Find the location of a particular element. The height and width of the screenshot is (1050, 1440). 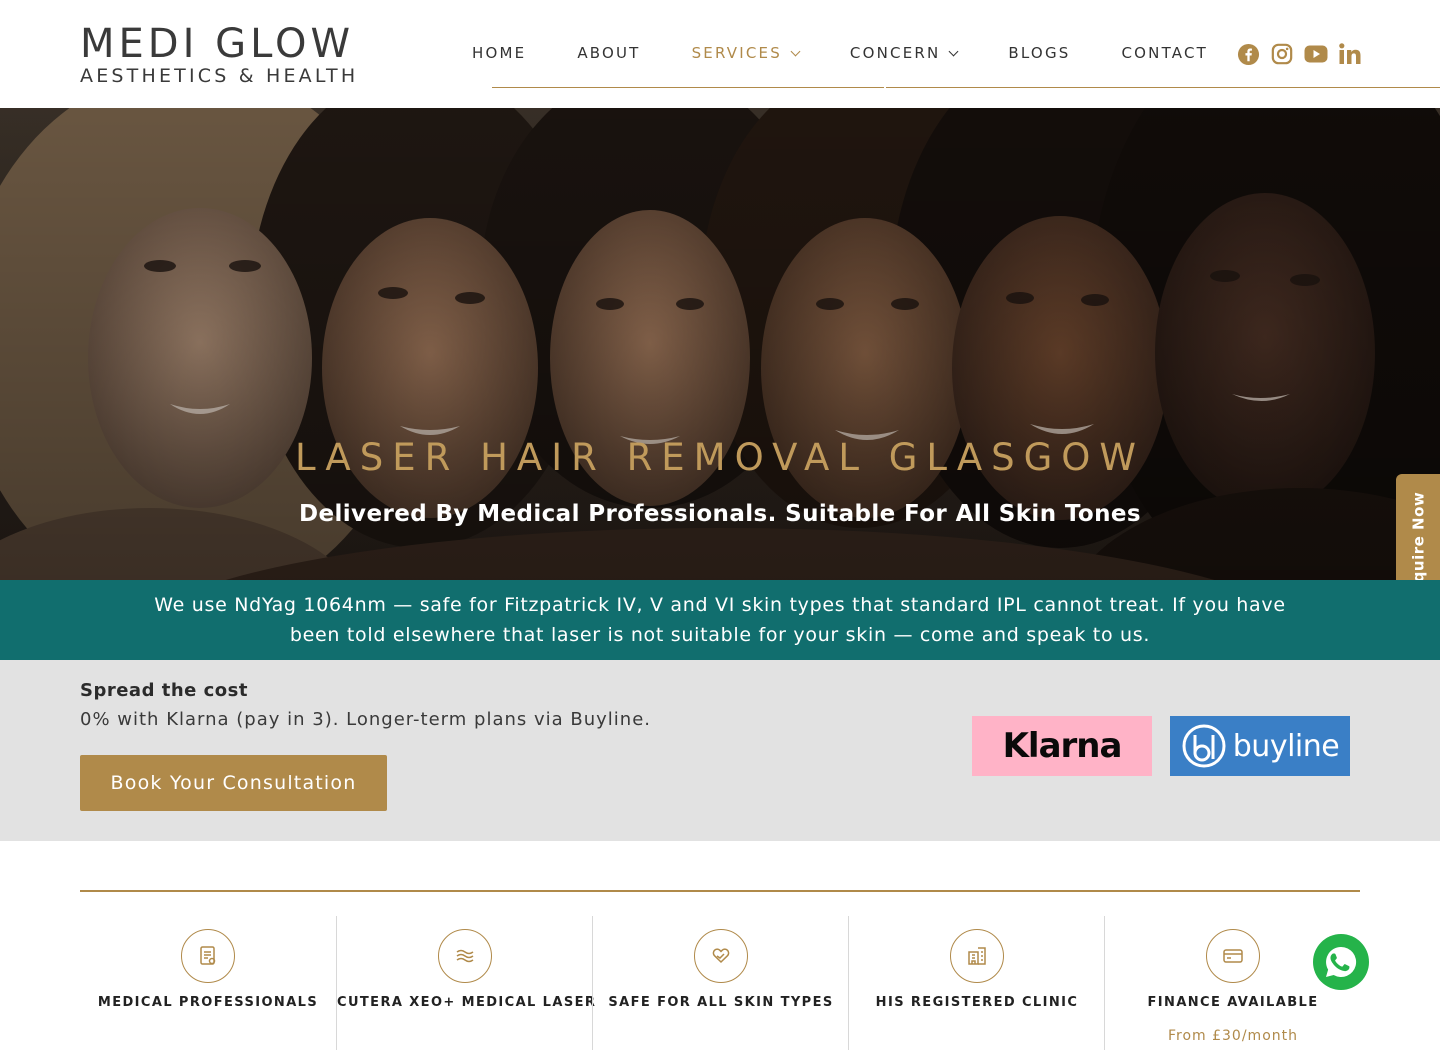

logo-sub-text: AESTHETICS & HEALTH is located at coordinates (219, 76).